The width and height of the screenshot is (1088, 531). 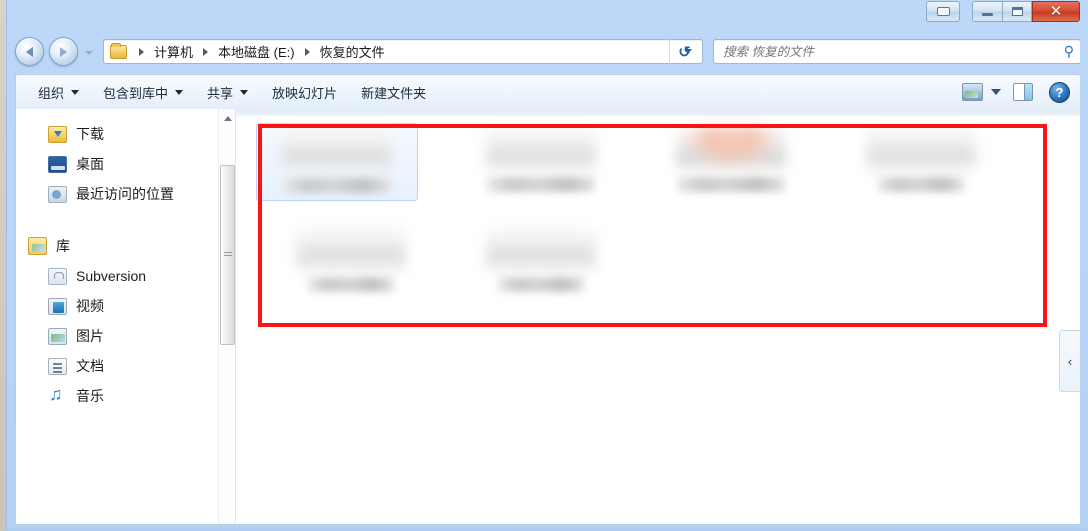 What do you see at coordinates (57, 336) in the screenshot?
I see `pictures-icon` at bounding box center [57, 336].